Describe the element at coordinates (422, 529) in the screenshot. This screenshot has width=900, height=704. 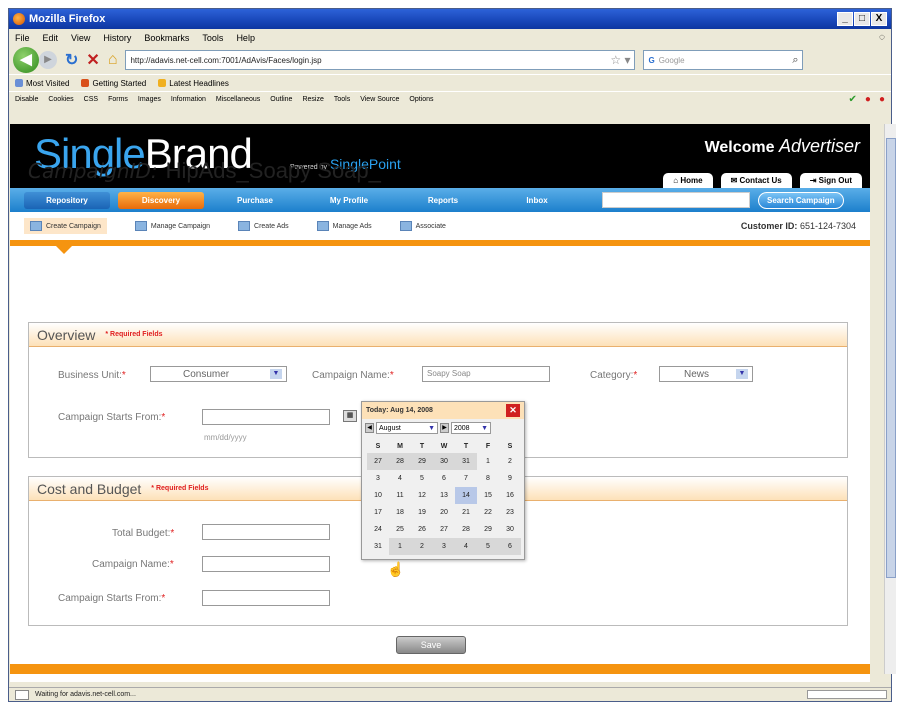
I see `calendar-day: 26` at that location.